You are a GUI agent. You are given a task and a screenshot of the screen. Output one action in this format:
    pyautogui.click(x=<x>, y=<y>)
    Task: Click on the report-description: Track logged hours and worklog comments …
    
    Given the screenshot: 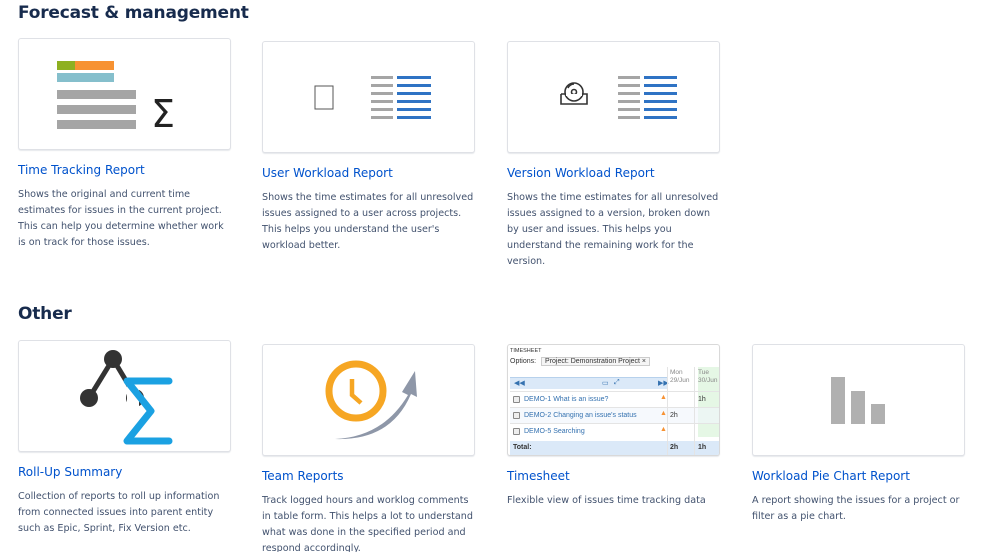 What is the action you would take?
    pyautogui.click(x=367, y=523)
    